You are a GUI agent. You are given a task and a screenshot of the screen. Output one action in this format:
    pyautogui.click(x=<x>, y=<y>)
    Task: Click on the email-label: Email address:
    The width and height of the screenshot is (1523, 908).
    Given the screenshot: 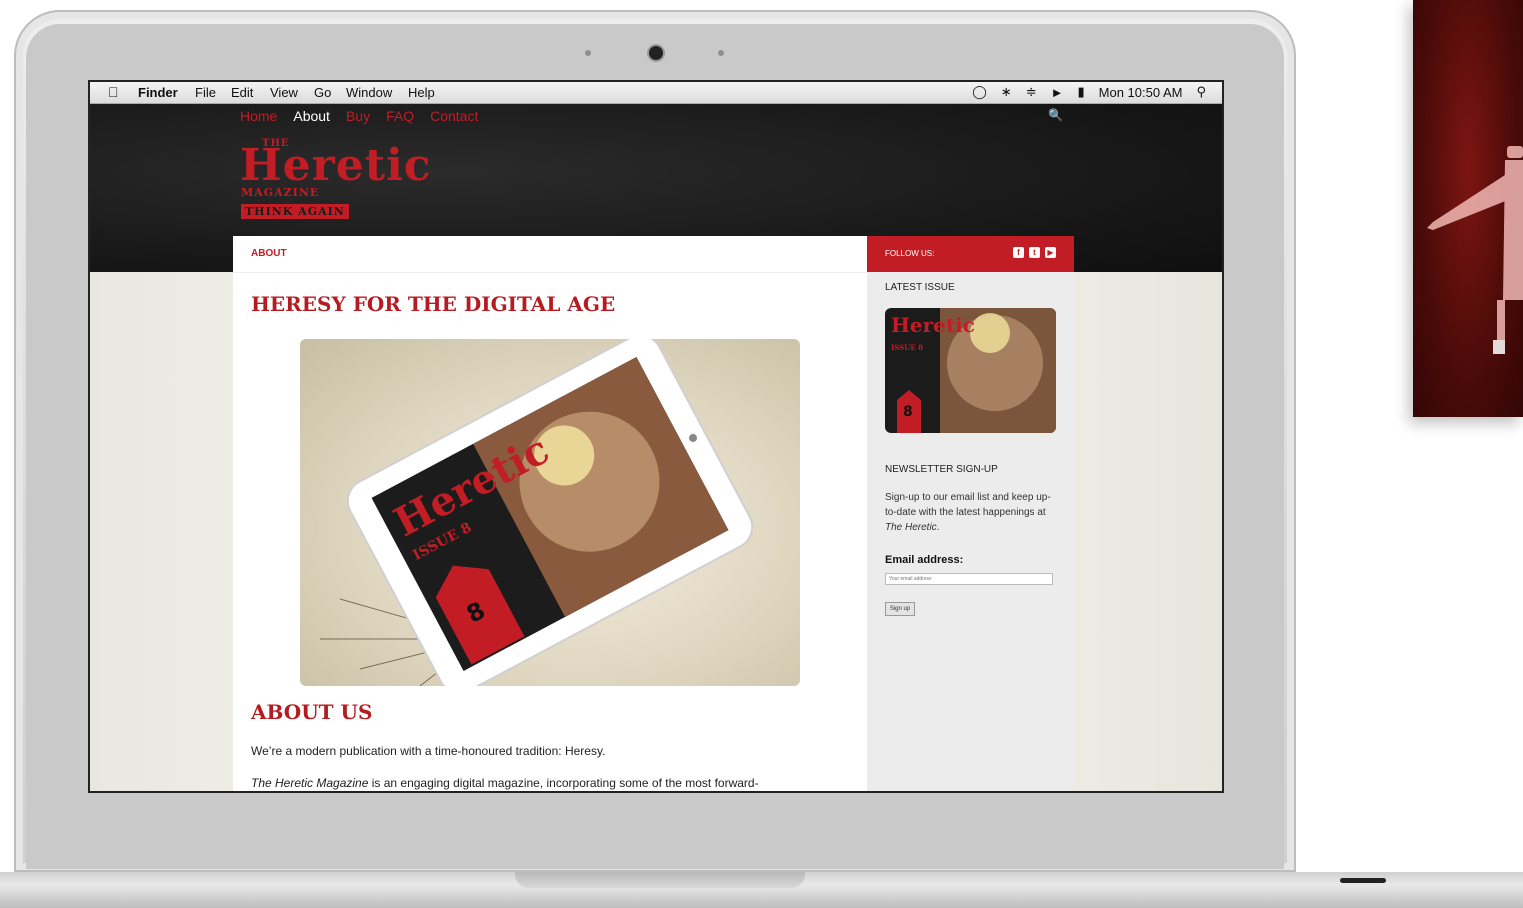 What is the action you would take?
    pyautogui.click(x=924, y=560)
    